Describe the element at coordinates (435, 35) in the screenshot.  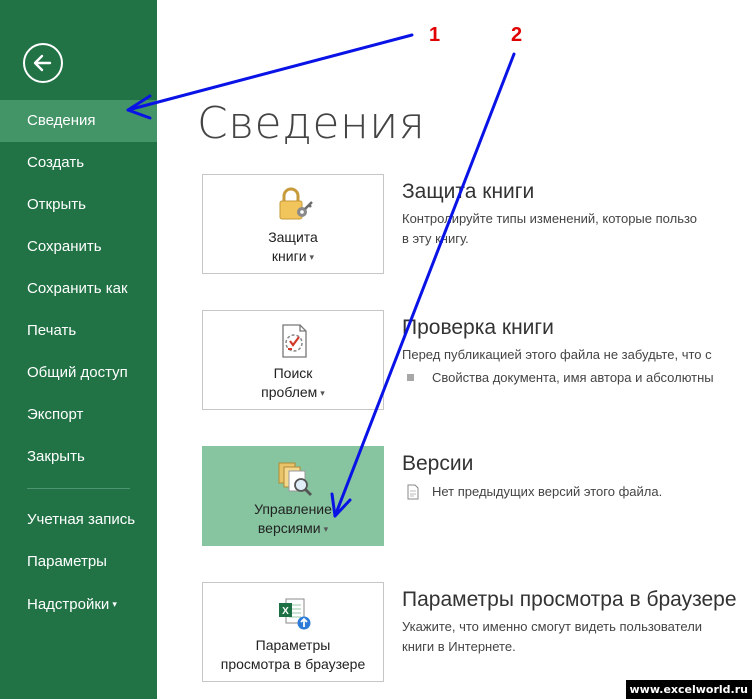
I see `annotation-number-1: 1` at that location.